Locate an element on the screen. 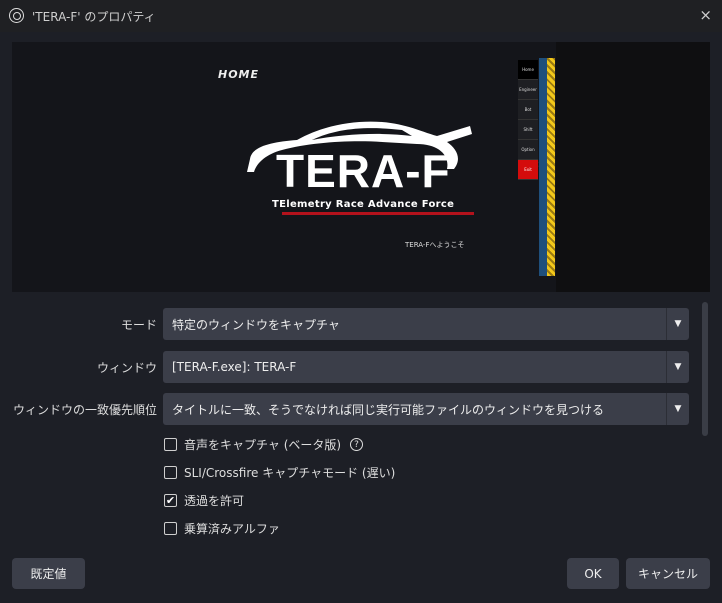 The height and width of the screenshot is (603, 722). menu-item-option: Option is located at coordinates (528, 150).